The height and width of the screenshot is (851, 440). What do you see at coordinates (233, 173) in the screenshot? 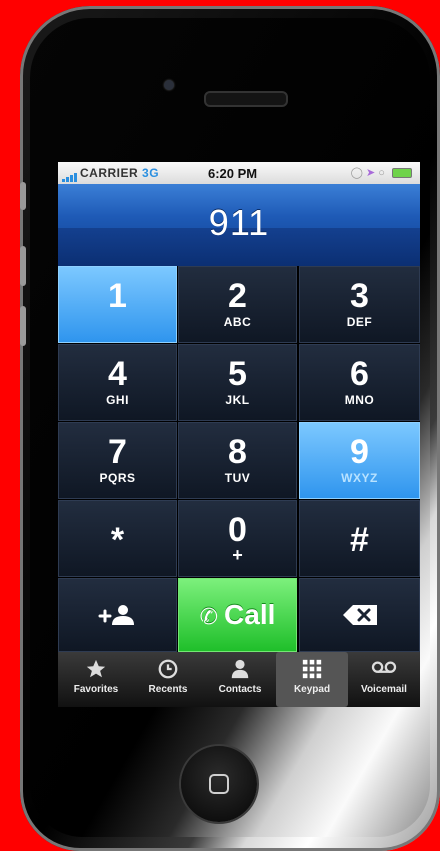
I see `status-time: 6:20 PM` at bounding box center [233, 173].